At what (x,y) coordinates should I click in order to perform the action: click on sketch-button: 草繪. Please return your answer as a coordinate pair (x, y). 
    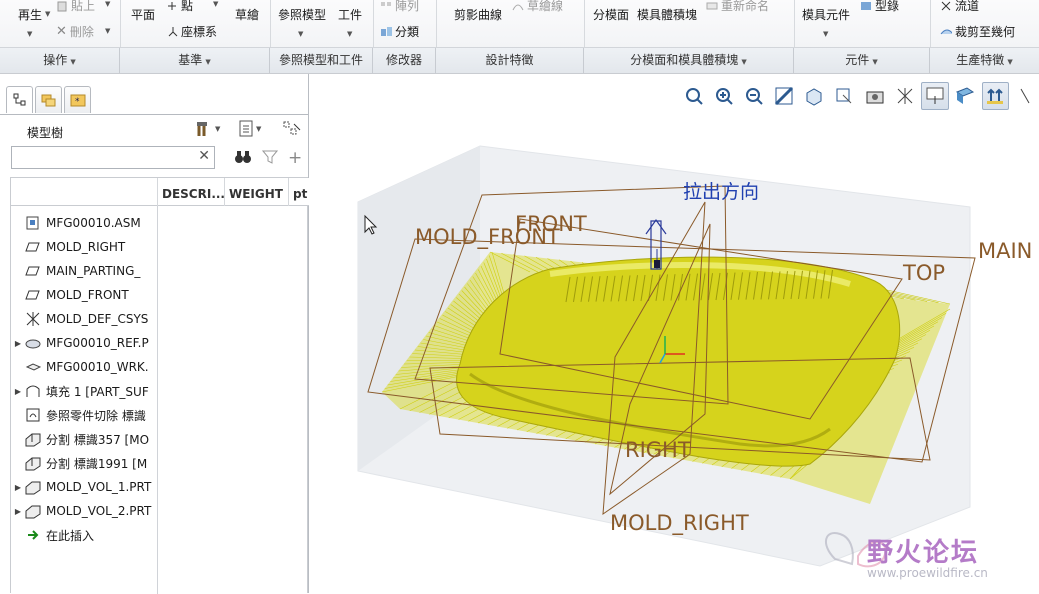
    Looking at the image, I should click on (247, 14).